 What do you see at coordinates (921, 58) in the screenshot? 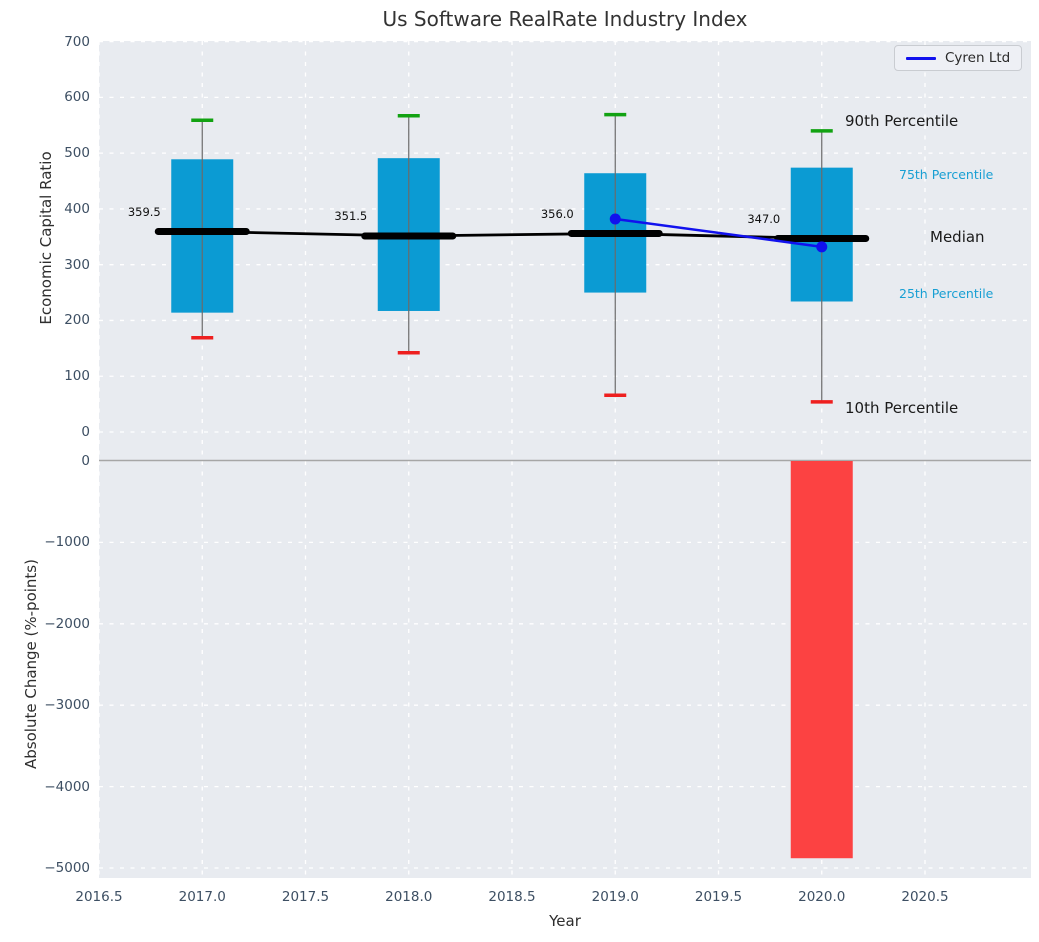
I see `legend-line-swatch` at bounding box center [921, 58].